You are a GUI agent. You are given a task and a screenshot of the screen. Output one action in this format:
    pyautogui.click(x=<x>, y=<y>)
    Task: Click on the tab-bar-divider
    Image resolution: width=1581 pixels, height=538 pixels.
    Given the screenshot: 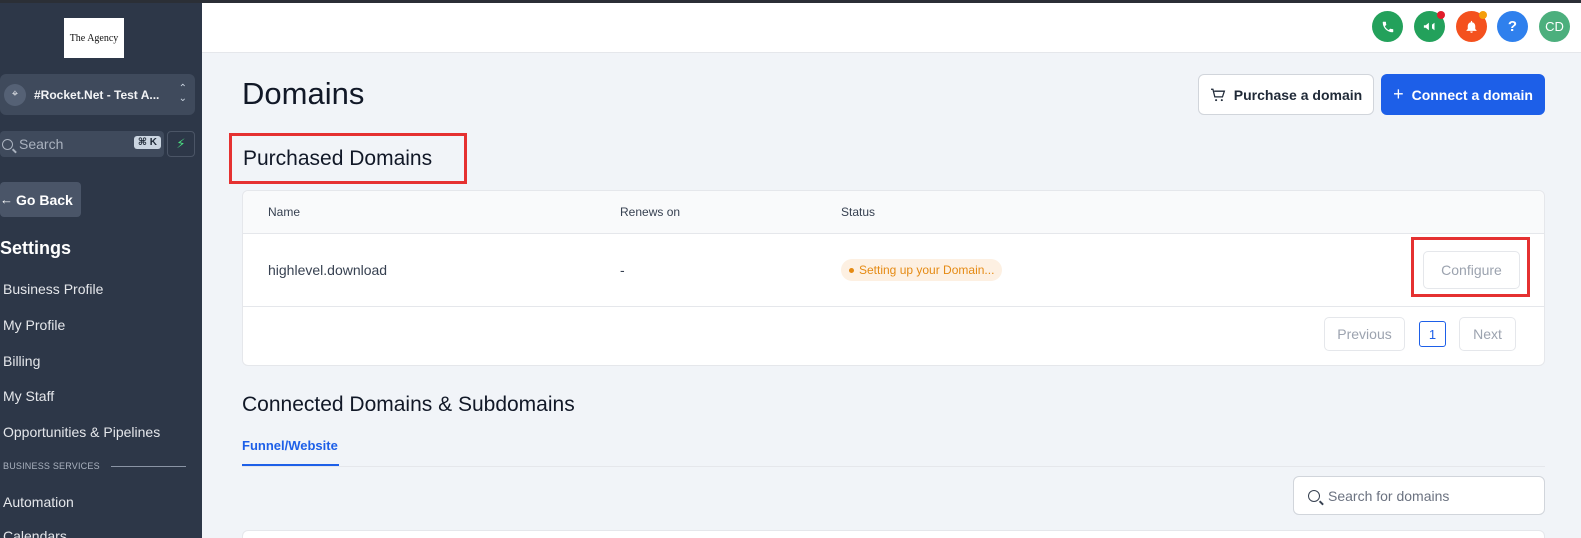 What is the action you would take?
    pyautogui.click(x=893, y=466)
    